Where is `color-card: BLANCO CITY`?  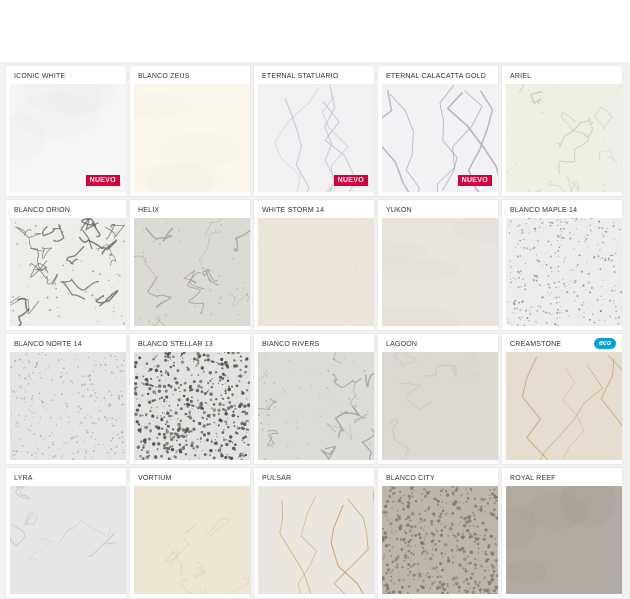 color-card: BLANCO CITY is located at coordinates (438, 533).